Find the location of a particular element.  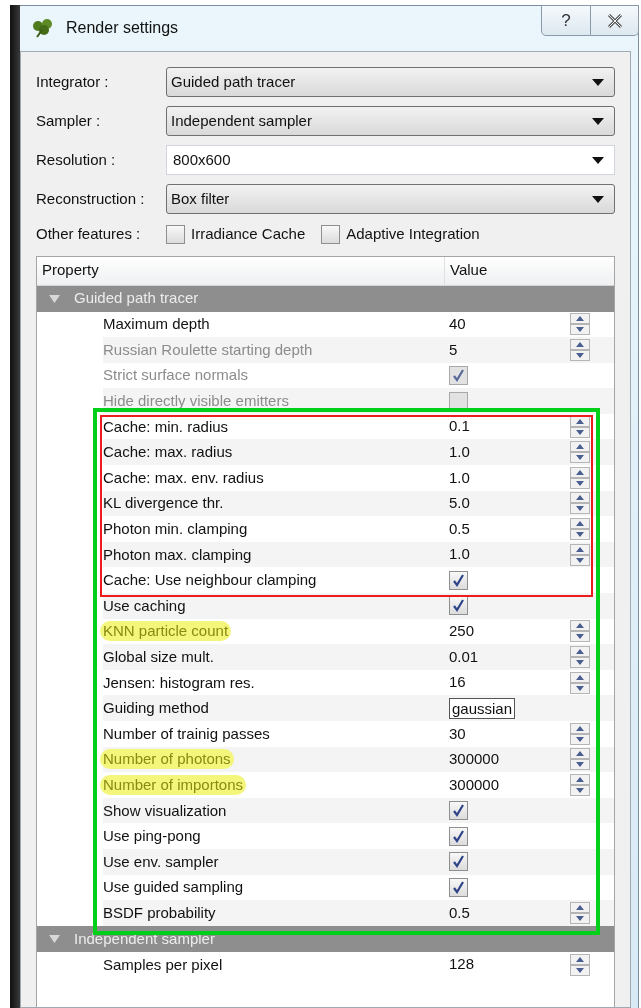

window-title: Render settings is located at coordinates (122, 28).